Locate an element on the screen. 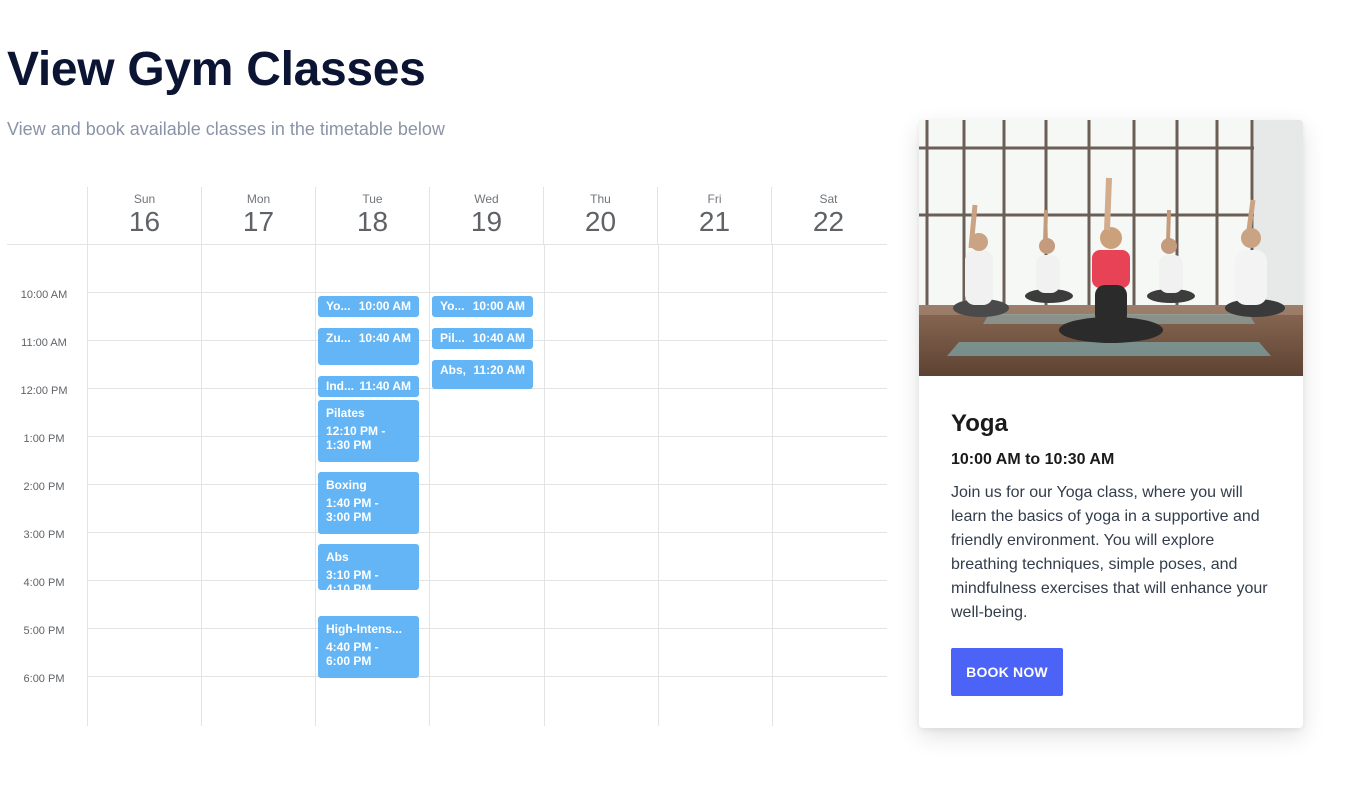  day-number: 16 is located at coordinates (144, 221).